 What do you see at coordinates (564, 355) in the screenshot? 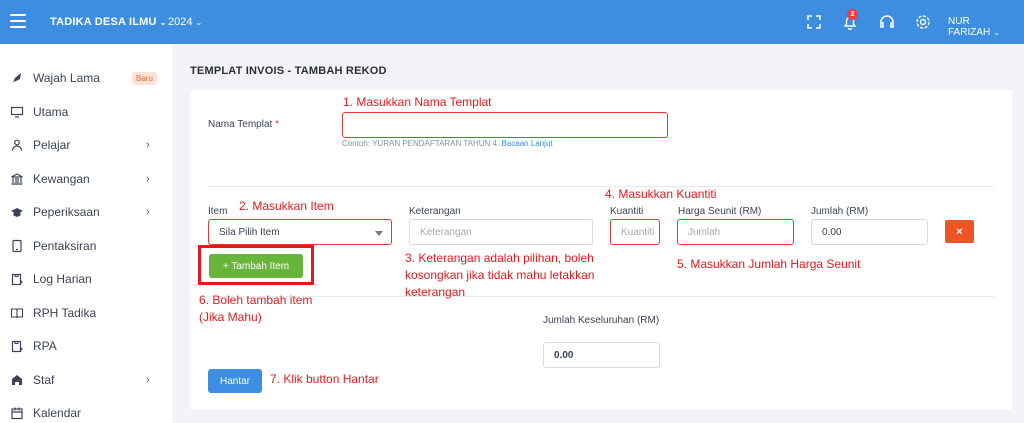
I see `total-value: 0.00` at bounding box center [564, 355].